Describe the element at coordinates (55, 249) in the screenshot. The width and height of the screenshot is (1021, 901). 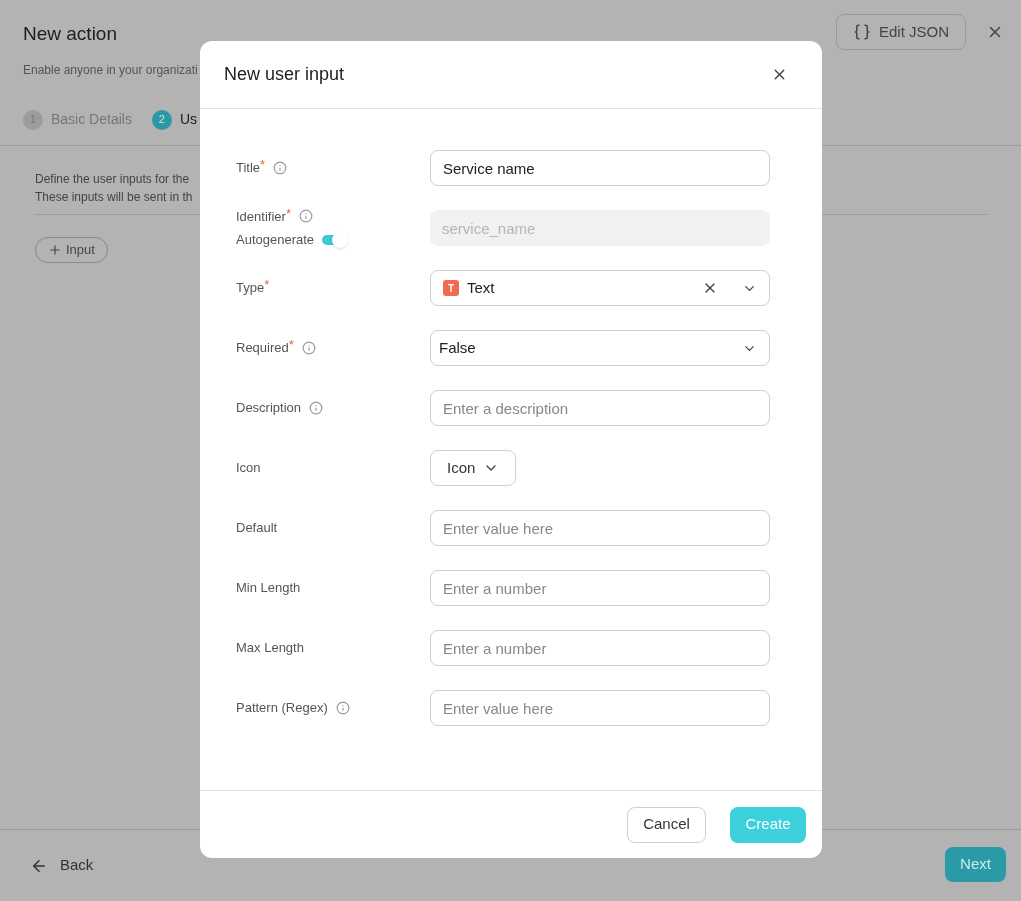
I see `plus-icon` at that location.